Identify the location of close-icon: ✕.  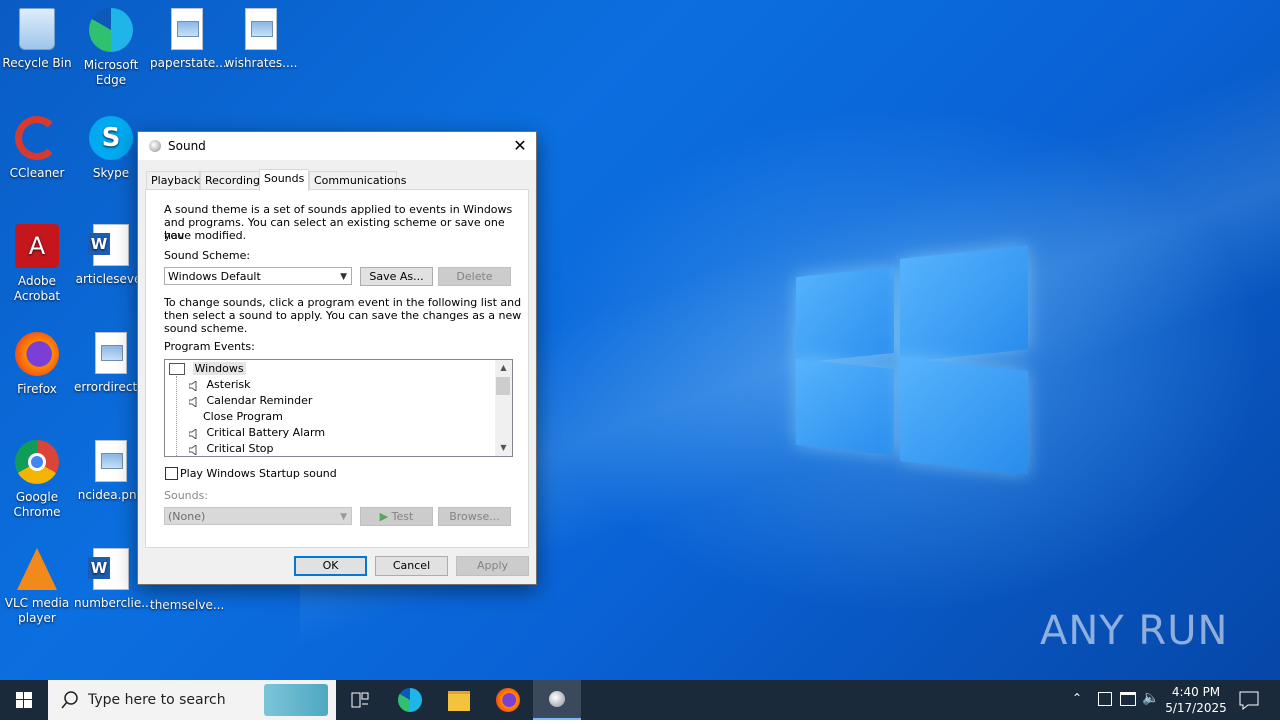
(520, 146).